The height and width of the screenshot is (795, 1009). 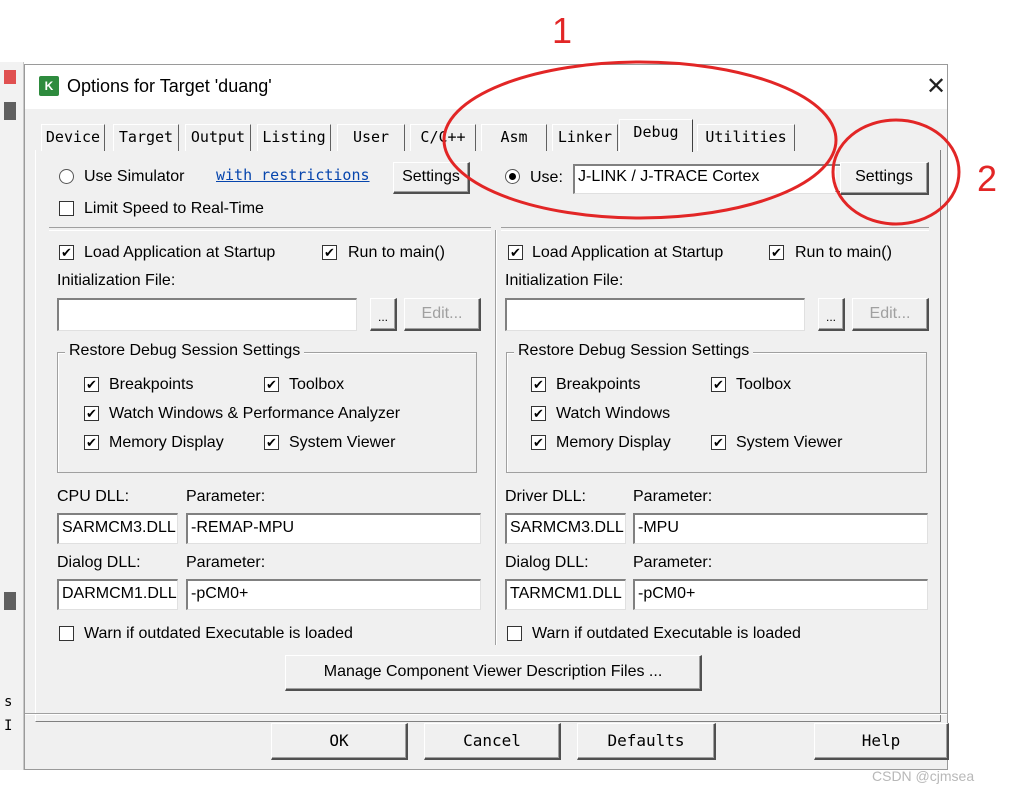 I want to click on annotation-number-2: 2, so click(x=987, y=178).